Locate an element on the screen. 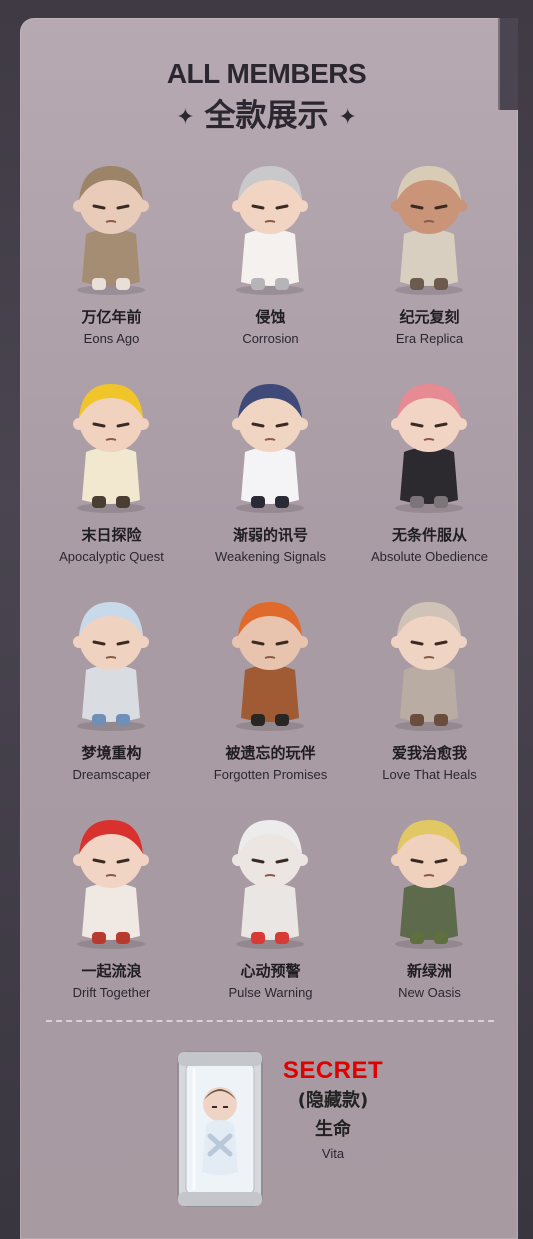 The width and height of the screenshot is (533, 1239). member-card: 一起流浪 Drift Together is located at coordinates (111, 913).